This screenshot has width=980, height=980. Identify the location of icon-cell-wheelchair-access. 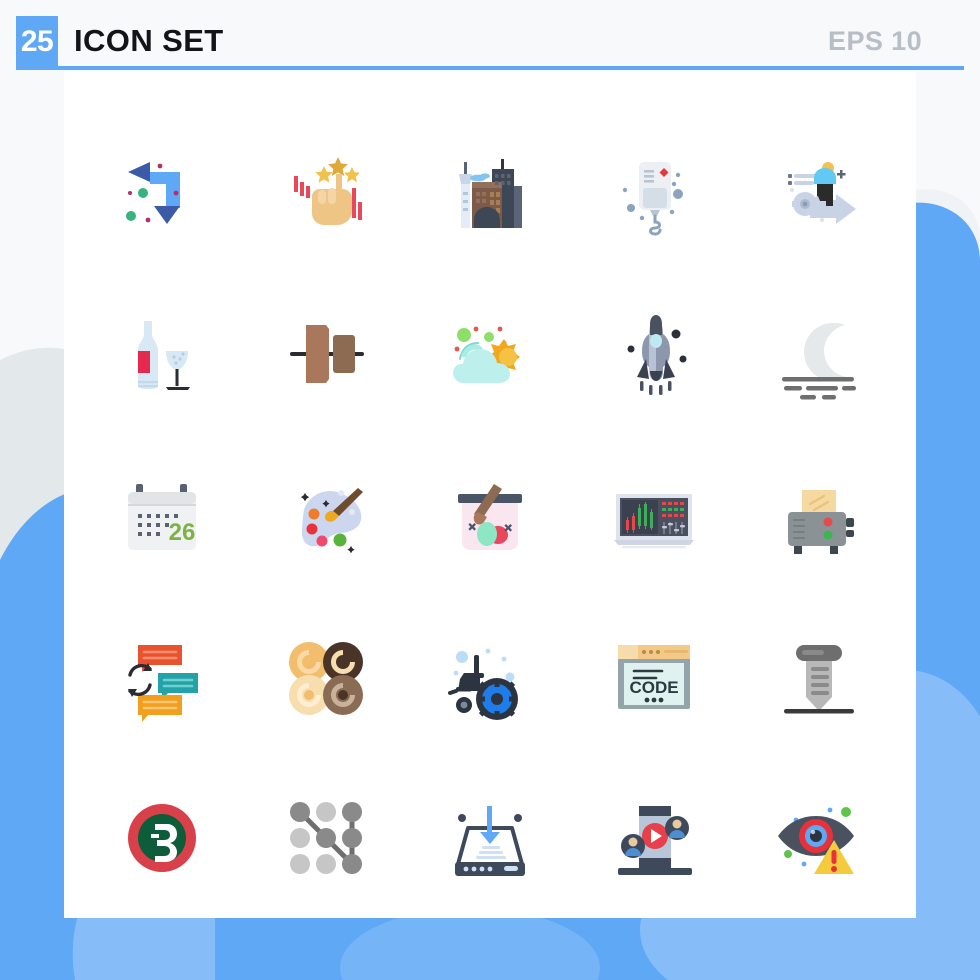
(490, 676).